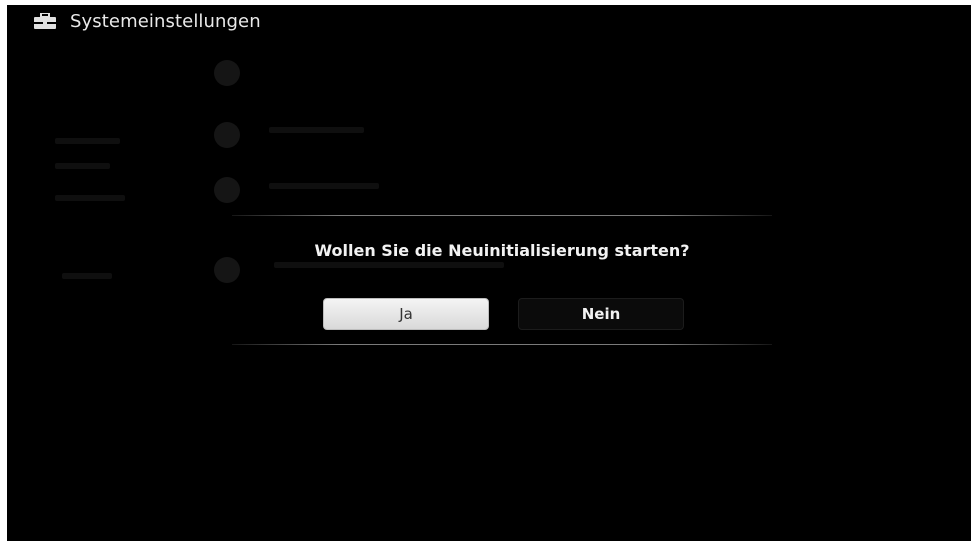  What do you see at coordinates (601, 314) in the screenshot?
I see `no-button: Nein` at bounding box center [601, 314].